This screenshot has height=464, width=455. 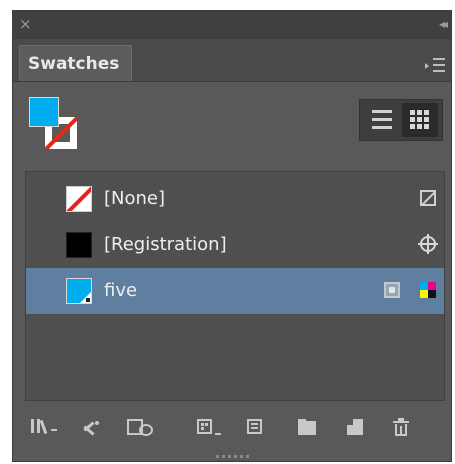 What do you see at coordinates (420, 120) in the screenshot?
I see `thumbnail-view-icon` at bounding box center [420, 120].